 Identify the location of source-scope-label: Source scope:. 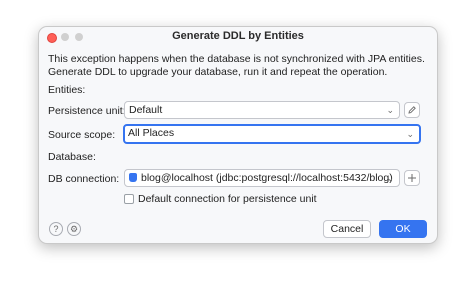
(82, 135).